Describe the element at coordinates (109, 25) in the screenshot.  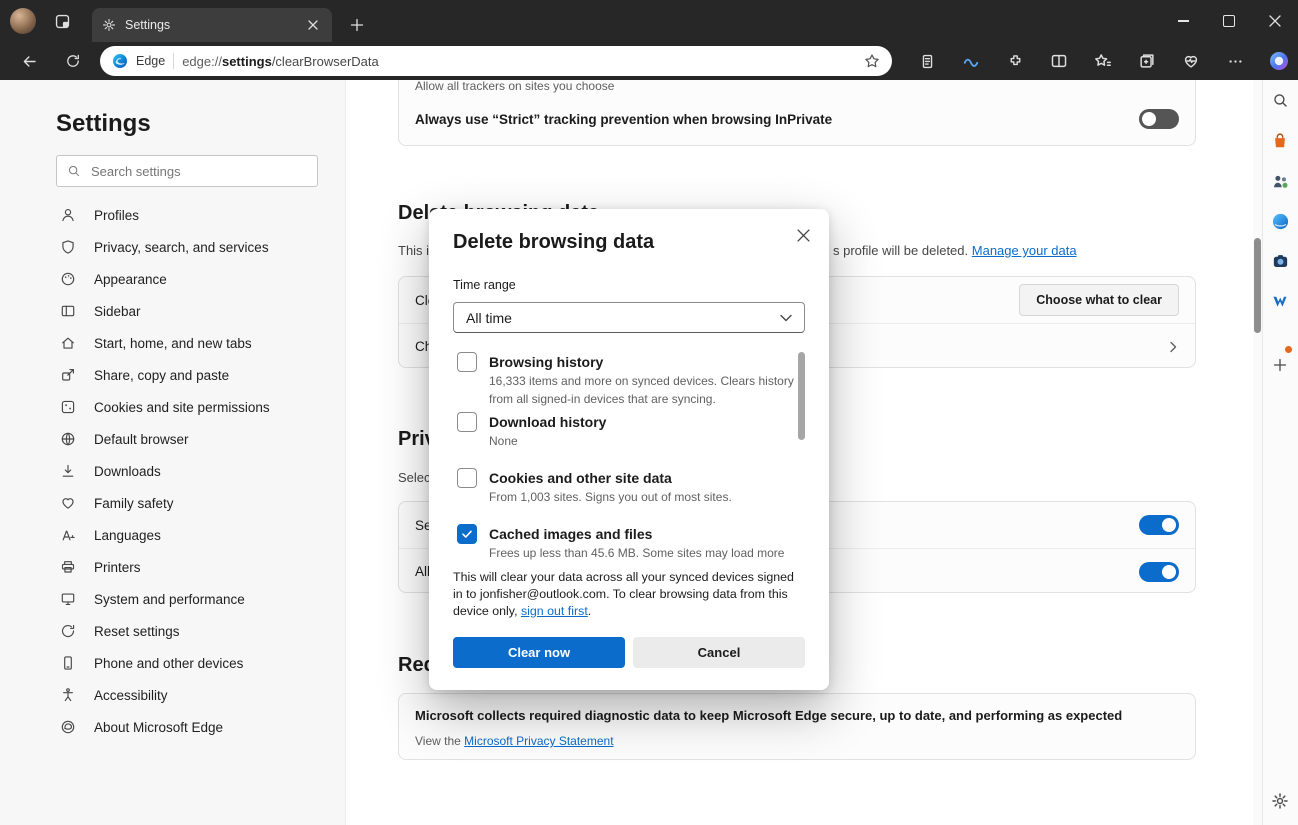
I see `tab-gear-icon` at that location.